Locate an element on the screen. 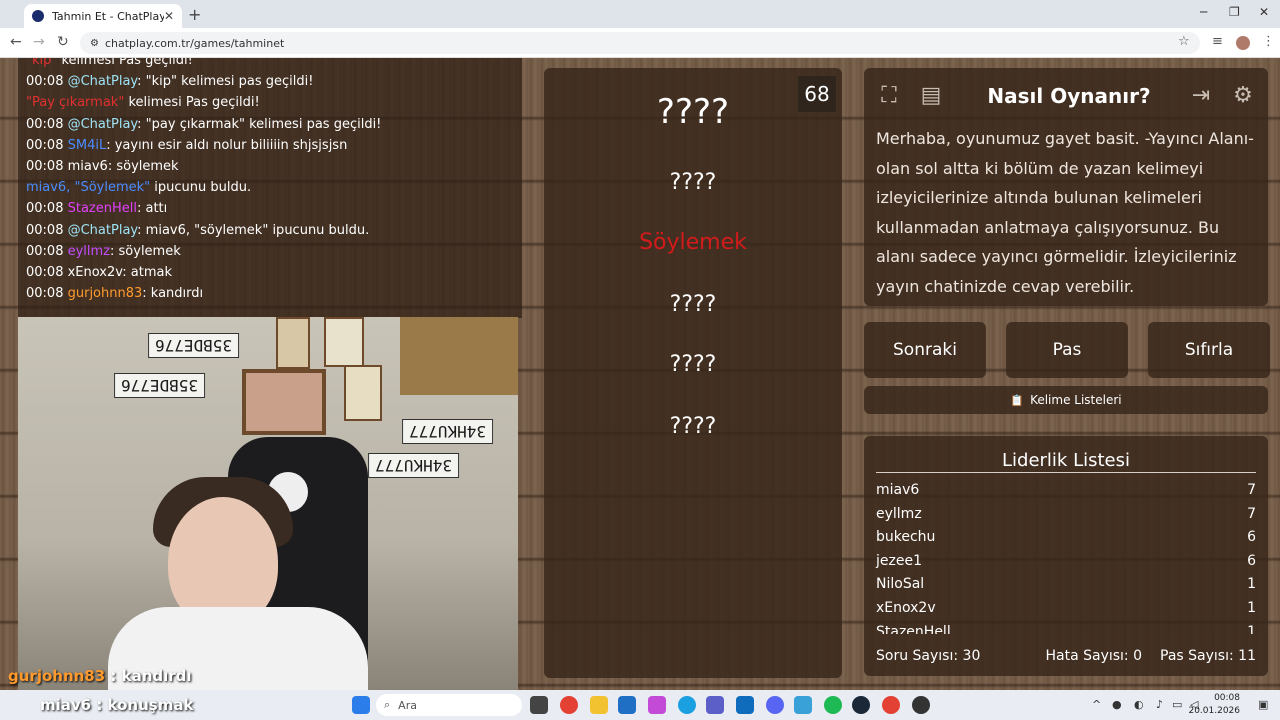 Image resolution: width=1280 pixels, height=720 pixels. edge-icon is located at coordinates (687, 705).